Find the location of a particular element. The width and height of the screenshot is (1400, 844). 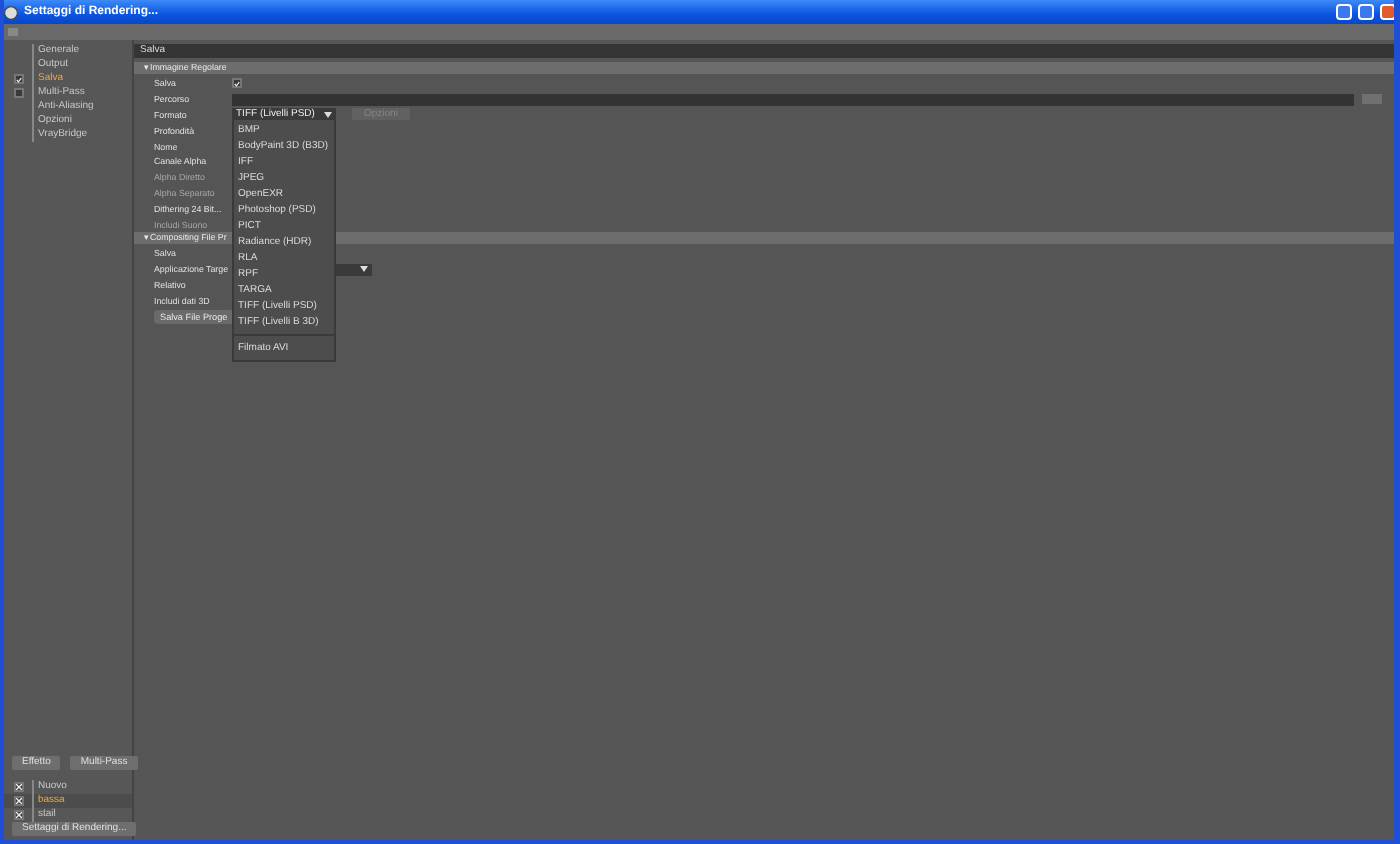

caret-icon is located at coordinates (364, 269).